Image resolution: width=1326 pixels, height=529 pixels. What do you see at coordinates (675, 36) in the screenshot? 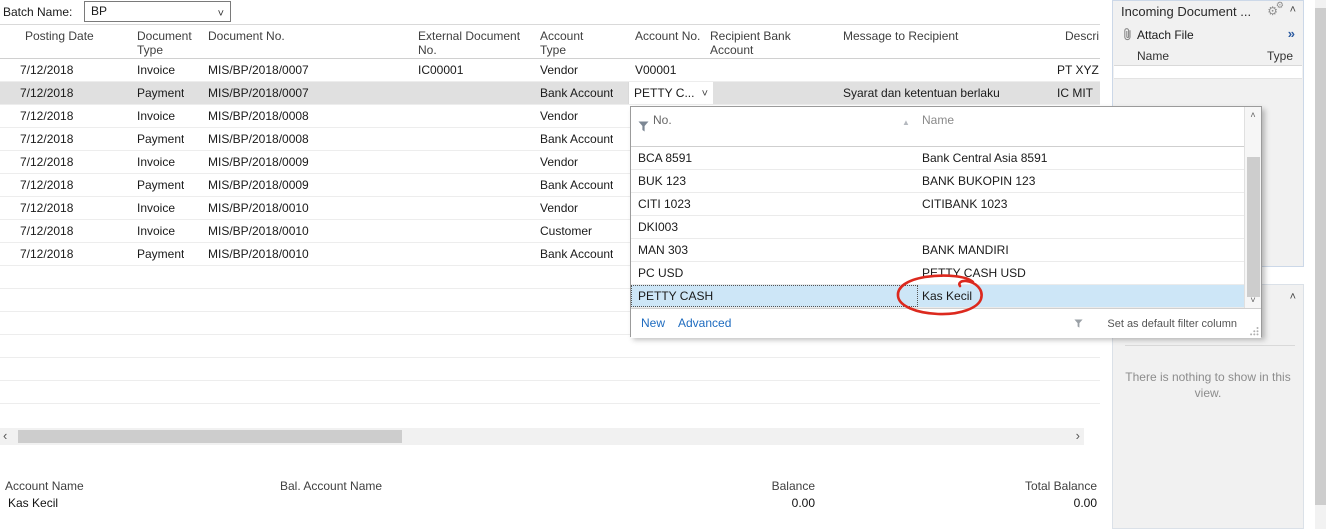
I see `column-header: Account No.` at bounding box center [675, 36].